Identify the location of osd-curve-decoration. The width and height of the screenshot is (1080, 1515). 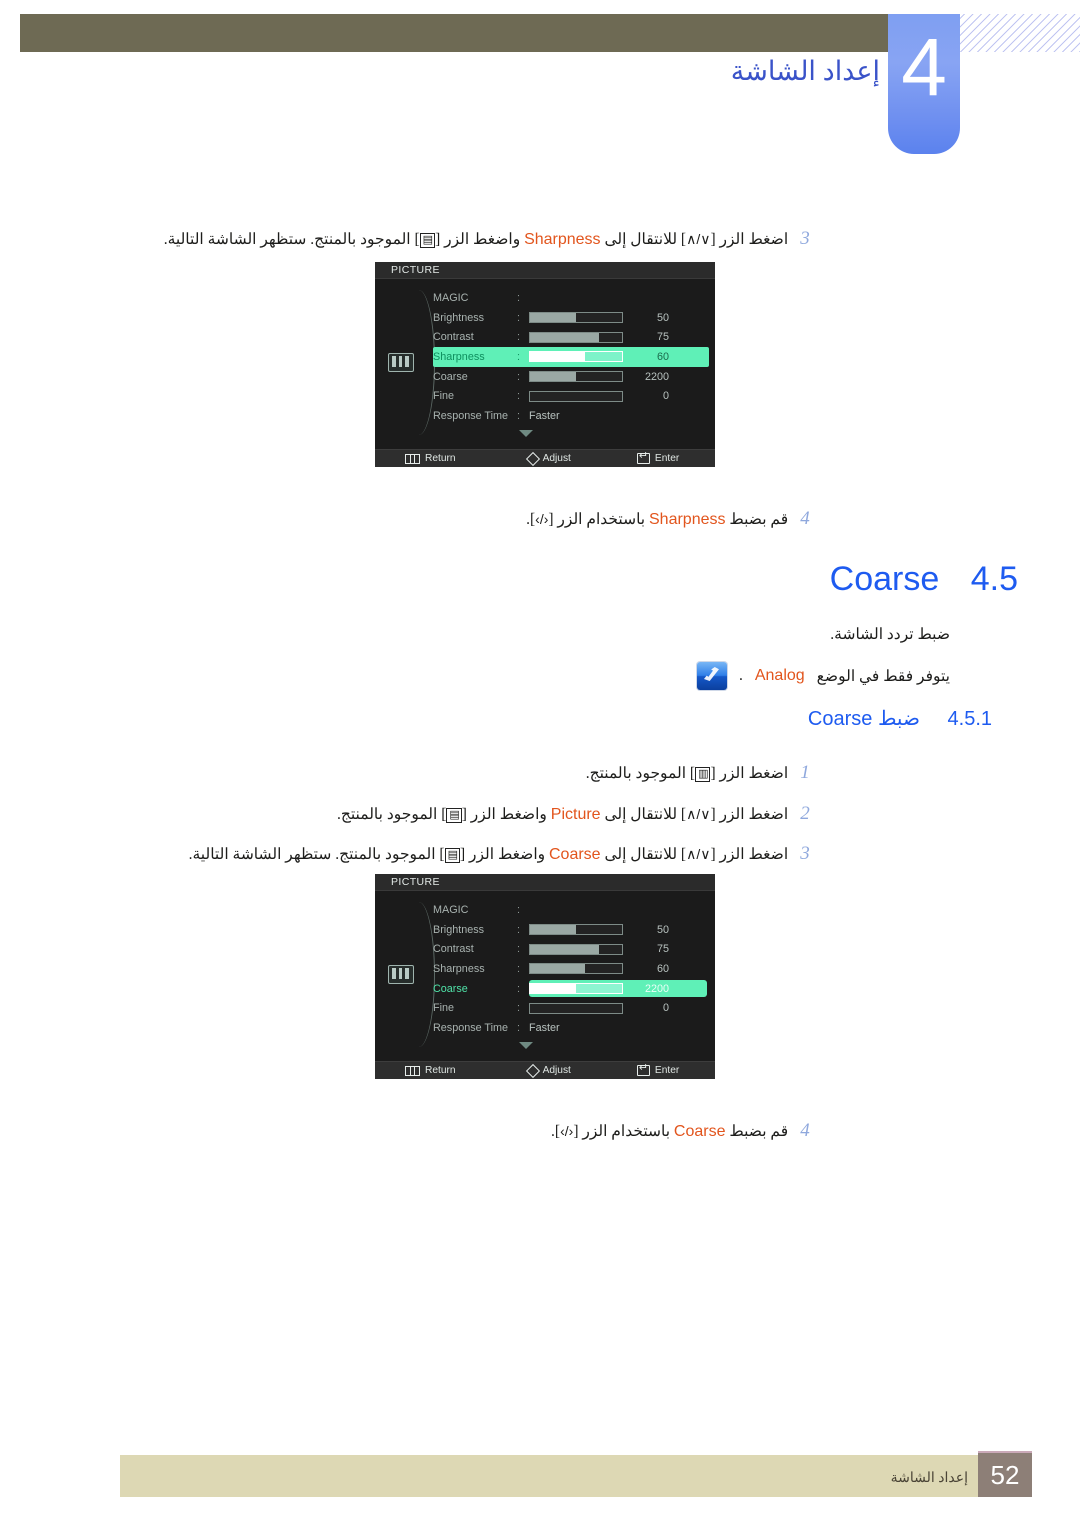
(422, 974).